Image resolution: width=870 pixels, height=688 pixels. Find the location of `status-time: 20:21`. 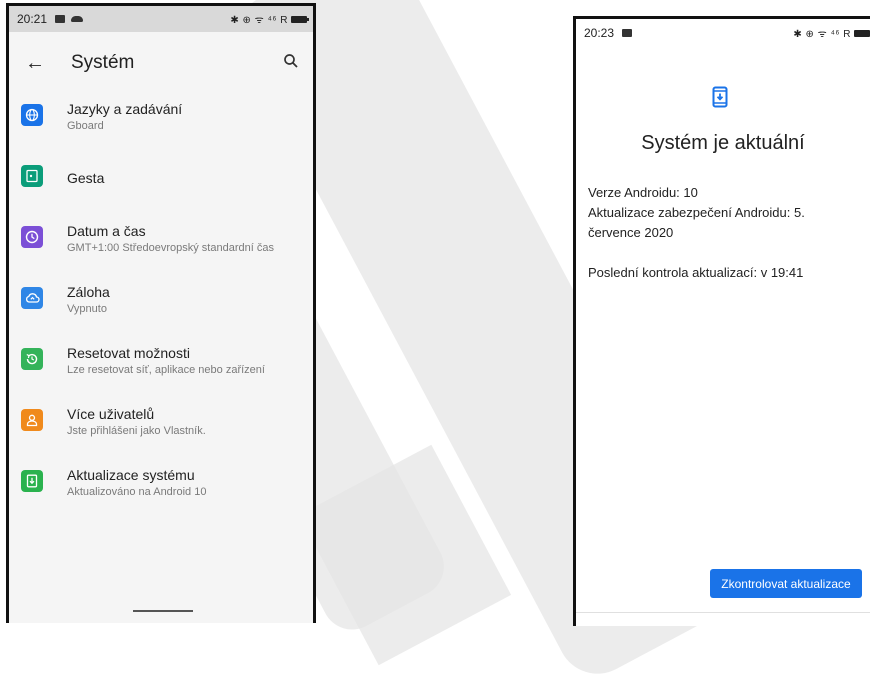

status-time: 20:21 is located at coordinates (32, 19).